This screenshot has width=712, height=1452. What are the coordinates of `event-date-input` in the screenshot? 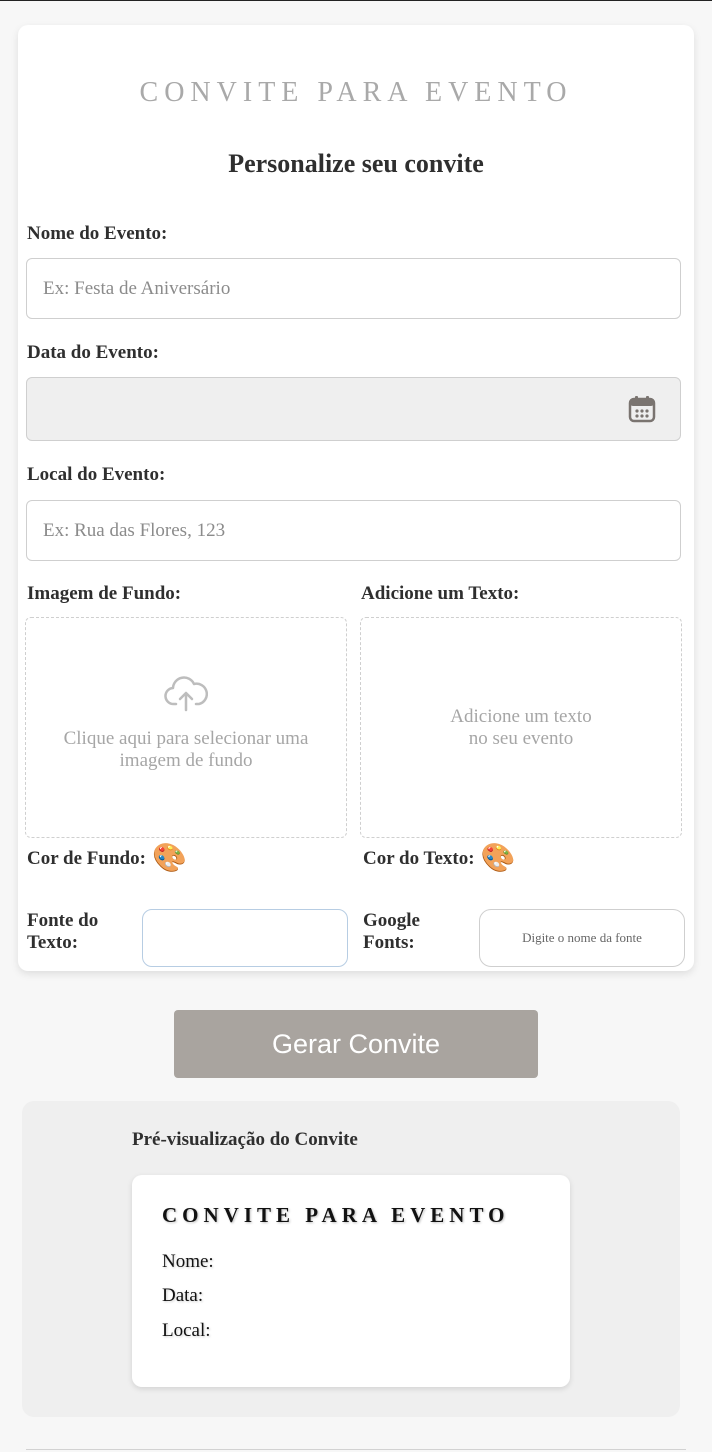 It's located at (353, 409).